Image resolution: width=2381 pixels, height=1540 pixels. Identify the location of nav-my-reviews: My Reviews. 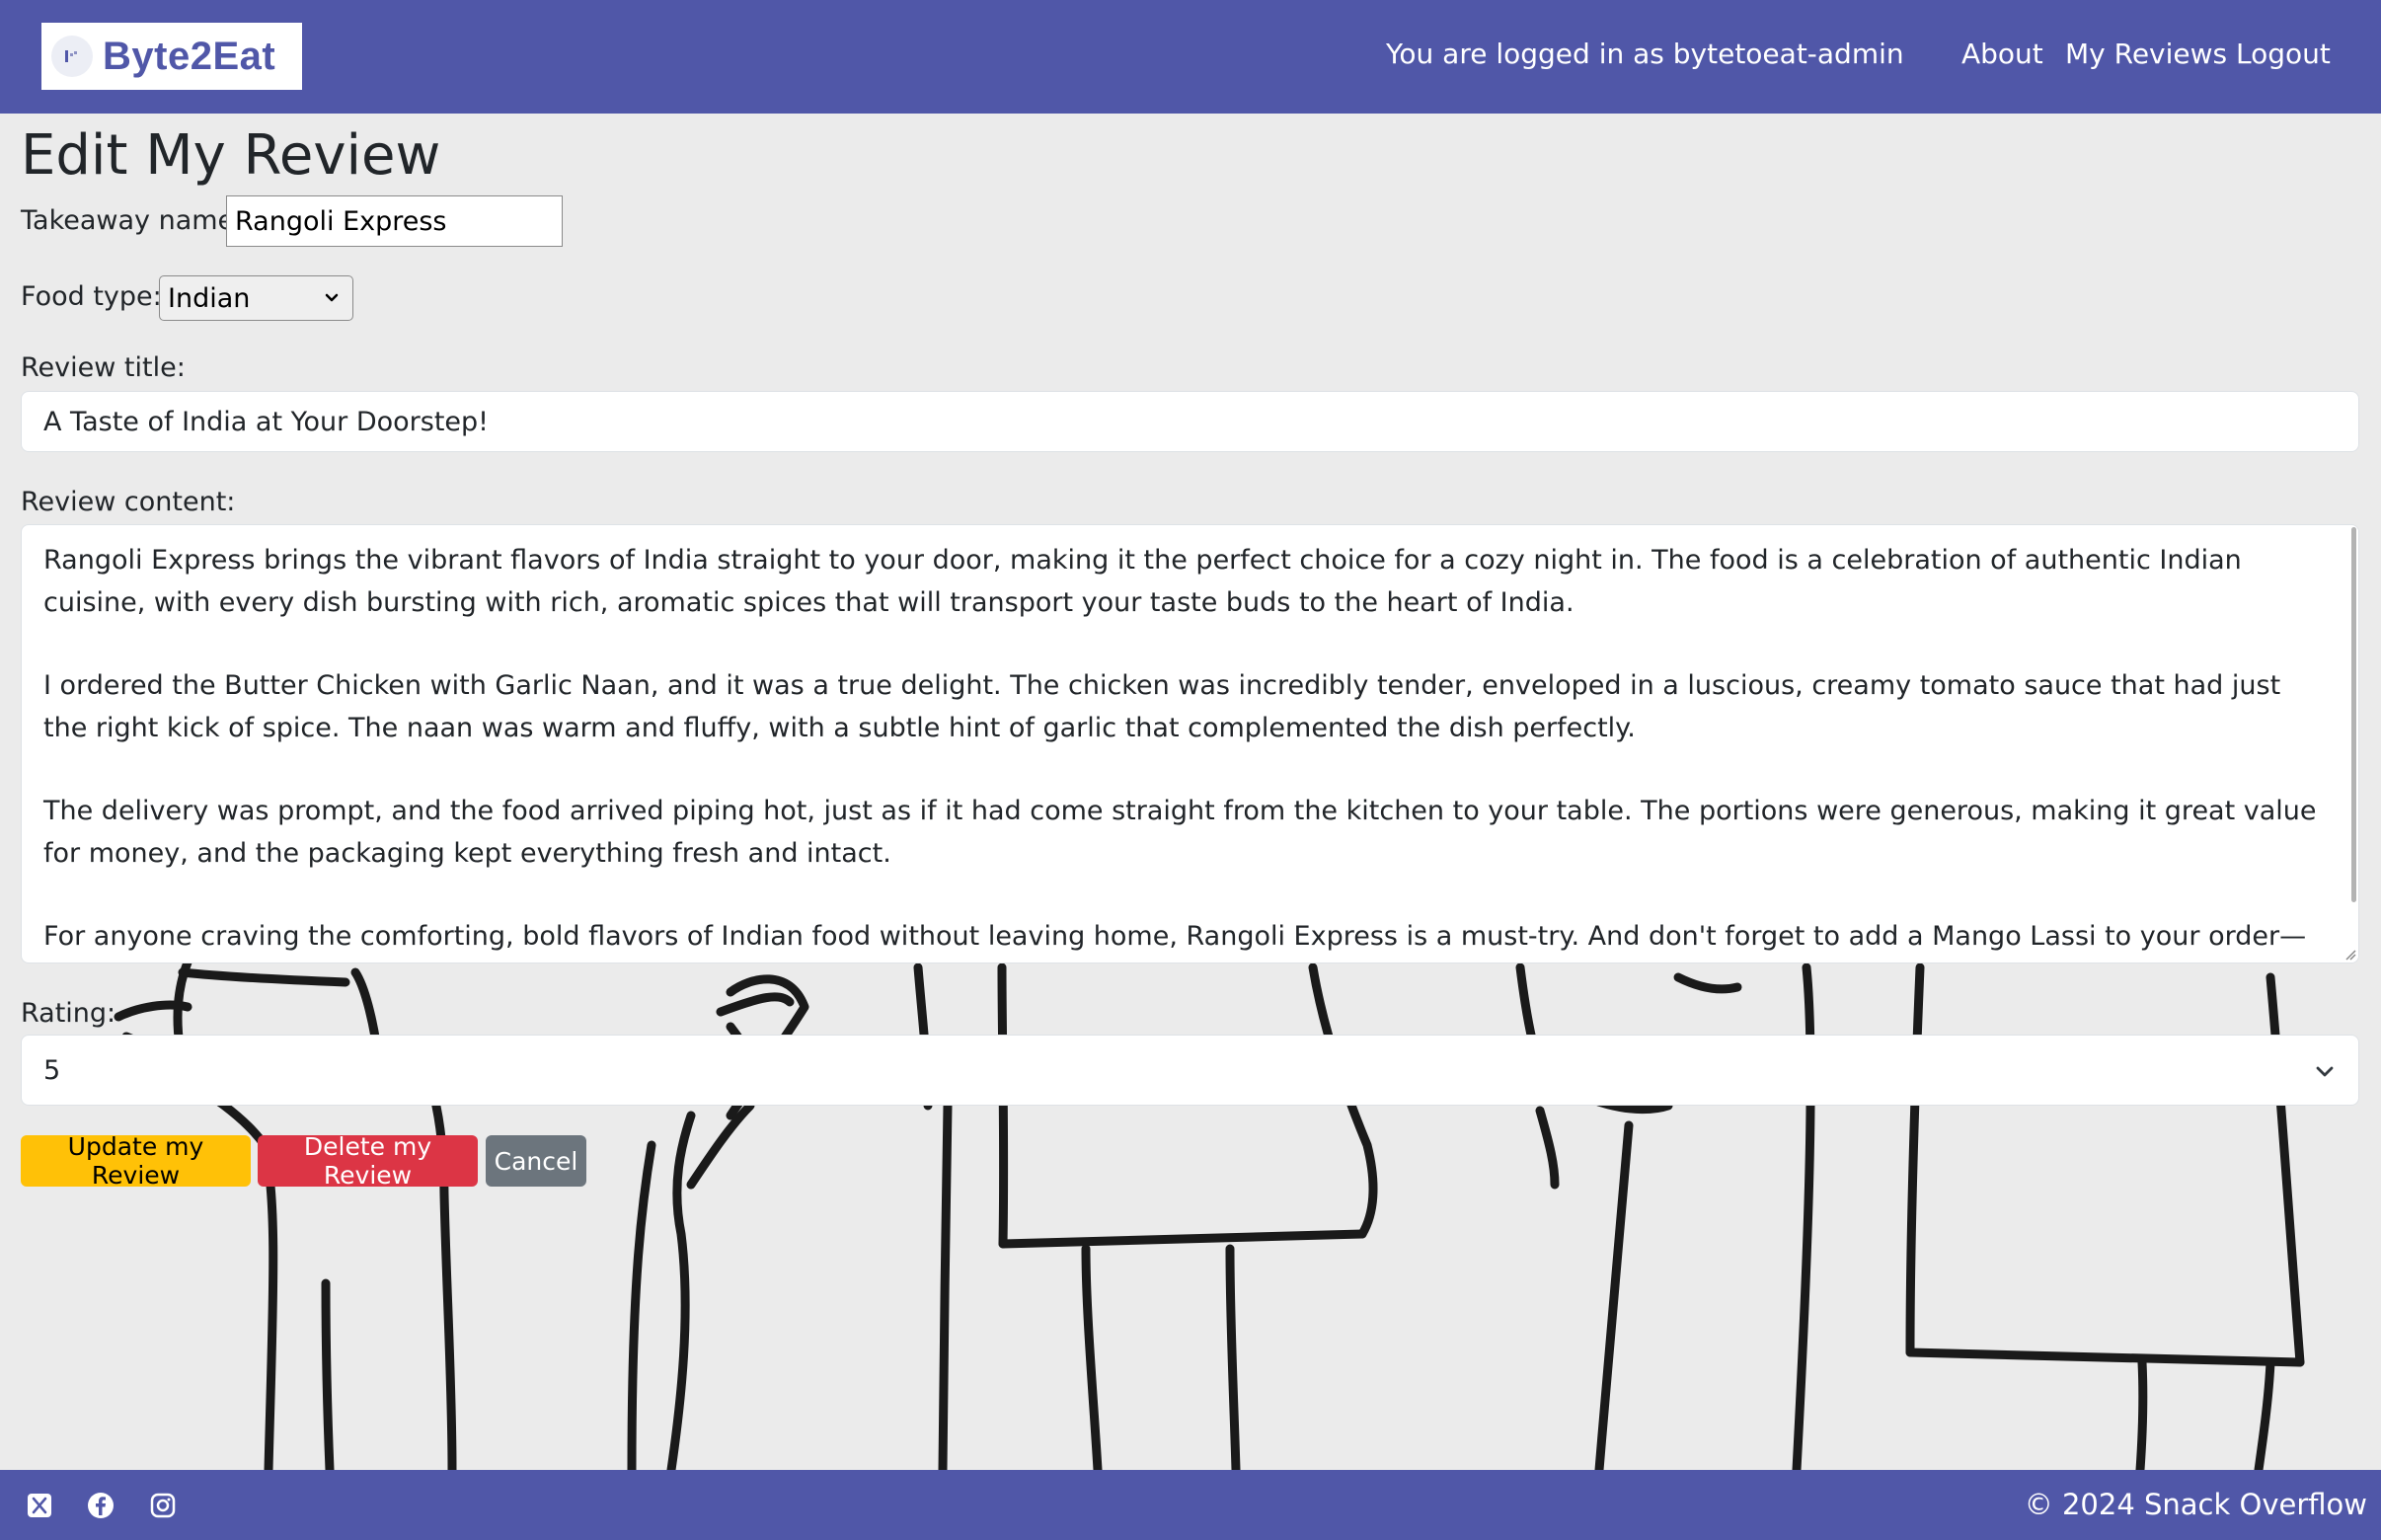
(2146, 54).